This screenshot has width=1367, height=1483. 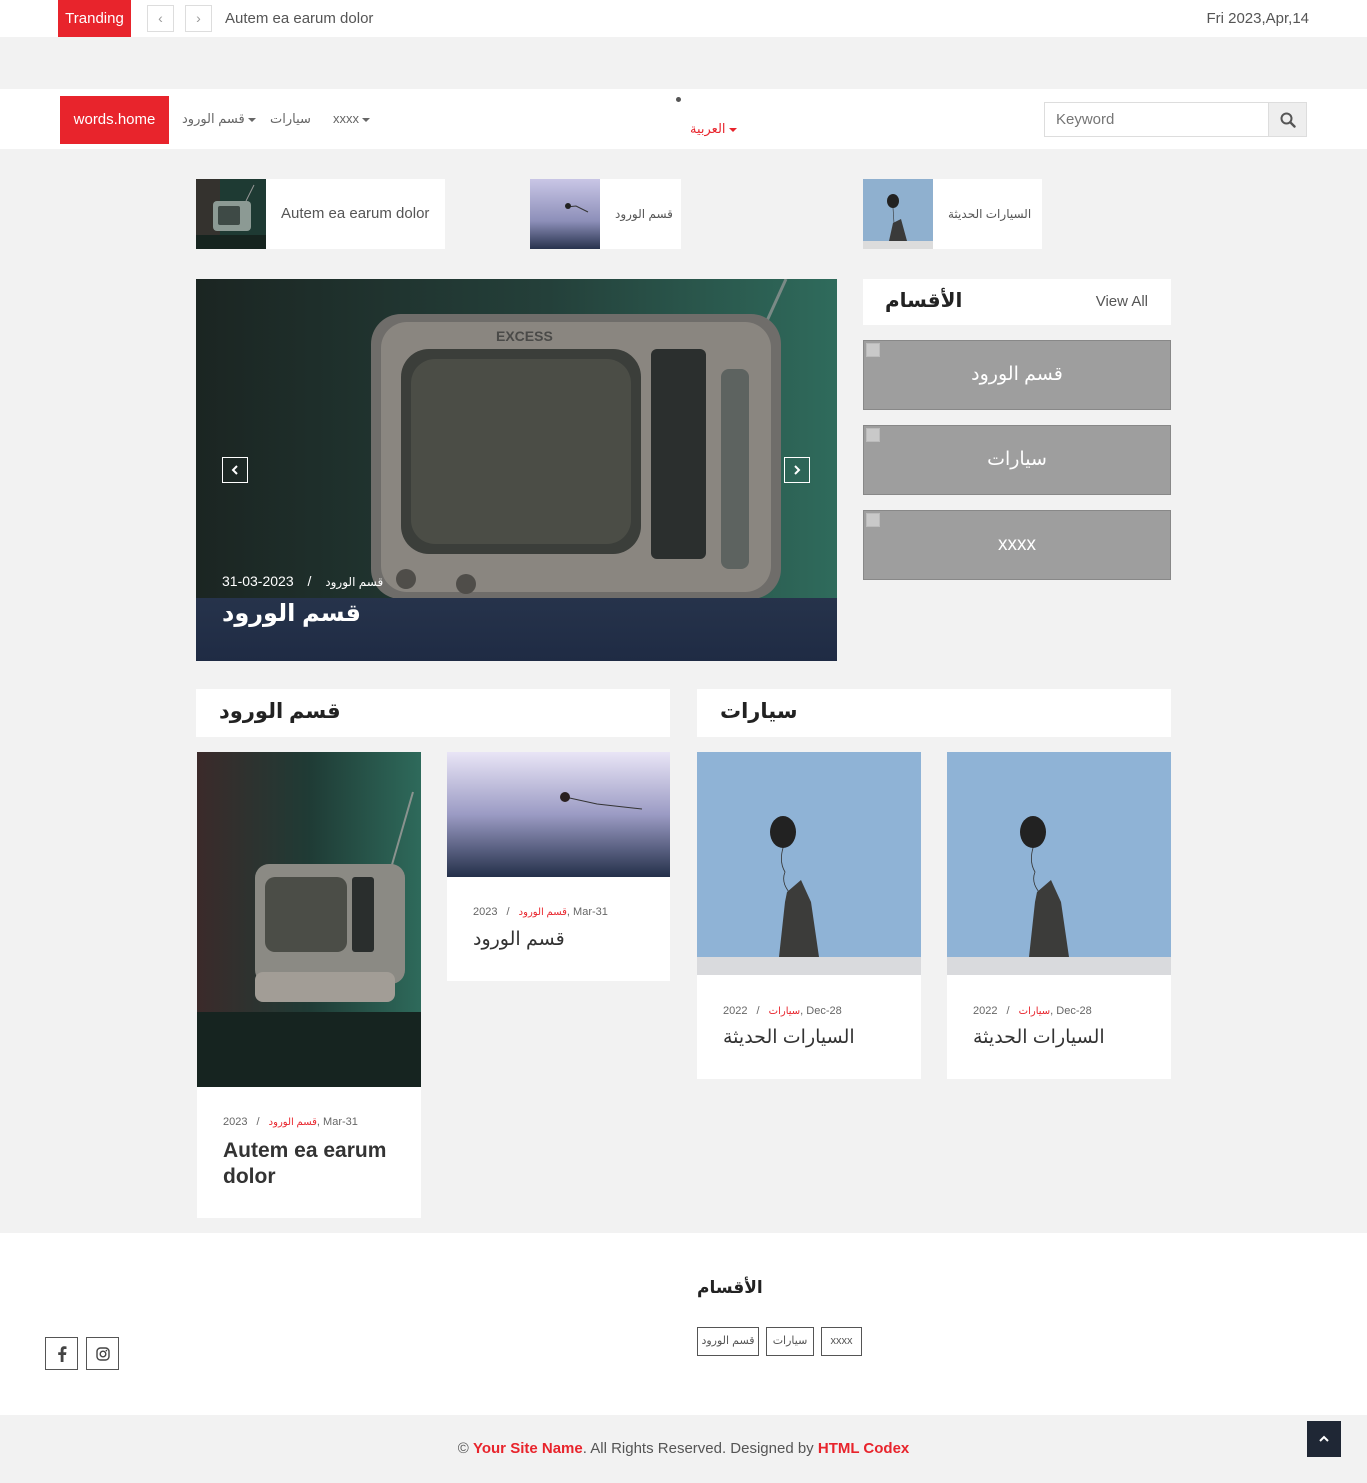 I want to click on nav-item-cars: سيارات, so click(x=290, y=119).